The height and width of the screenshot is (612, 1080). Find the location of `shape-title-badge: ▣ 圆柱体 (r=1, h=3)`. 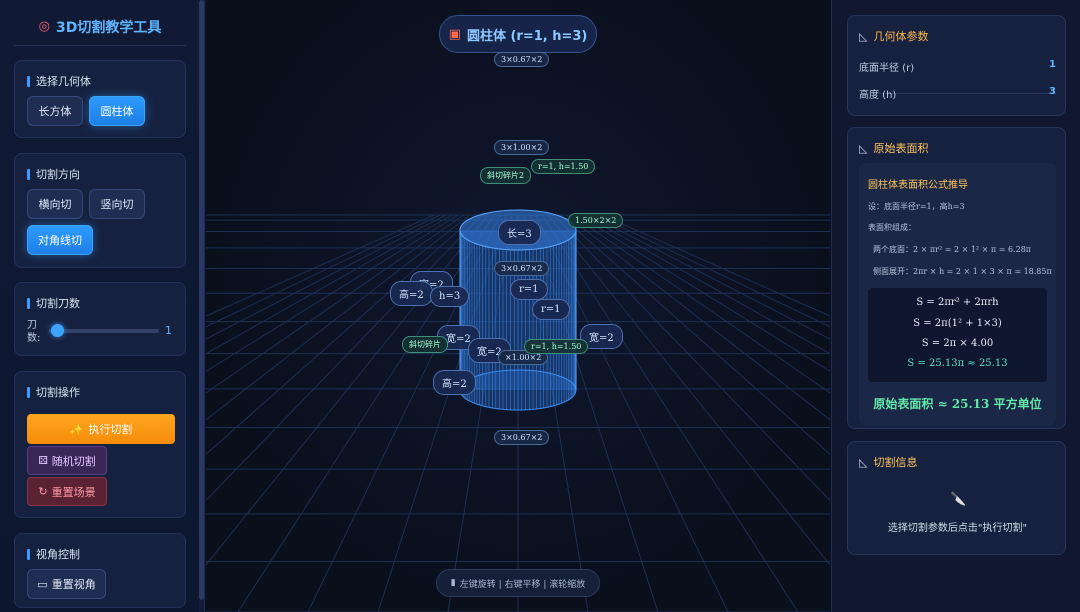

shape-title-badge: ▣ 圆柱体 (r=1, h=3) is located at coordinates (518, 34).